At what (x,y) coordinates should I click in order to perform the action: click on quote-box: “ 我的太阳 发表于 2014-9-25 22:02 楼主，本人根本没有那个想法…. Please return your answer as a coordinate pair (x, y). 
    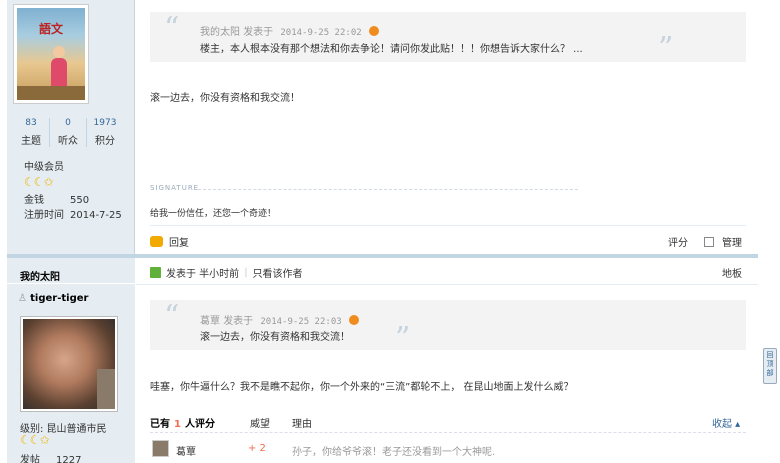
    Looking at the image, I should click on (448, 38).